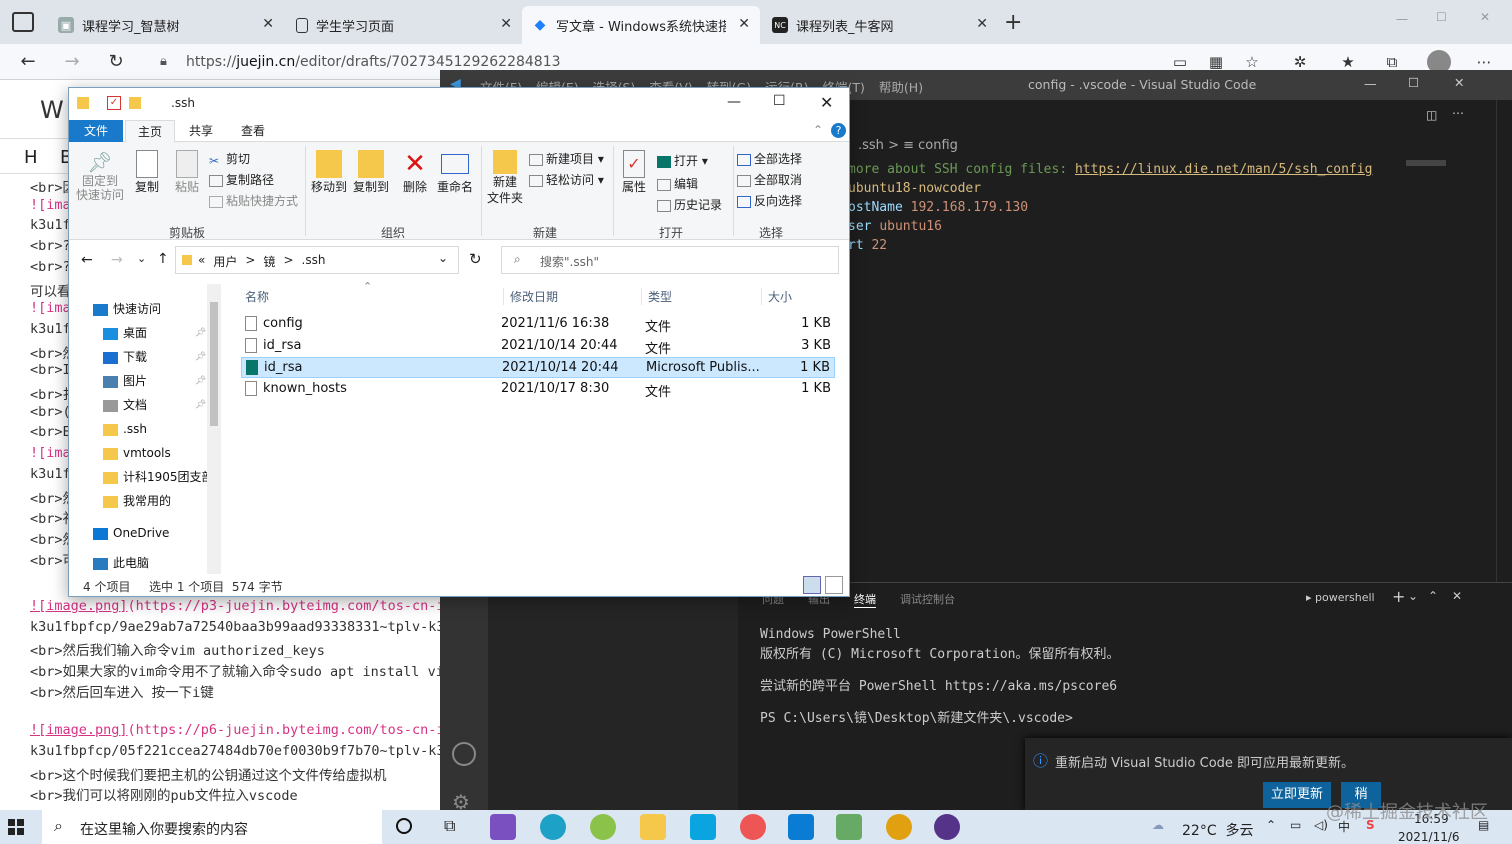 This screenshot has width=1512, height=844. What do you see at coordinates (225, 261) in the screenshot?
I see `path-segment: 用户` at bounding box center [225, 261].